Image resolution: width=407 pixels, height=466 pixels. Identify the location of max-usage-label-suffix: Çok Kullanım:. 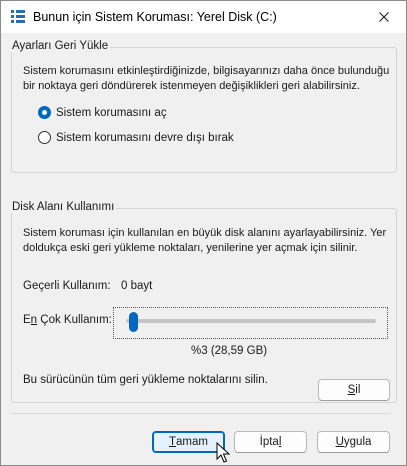
(74, 320).